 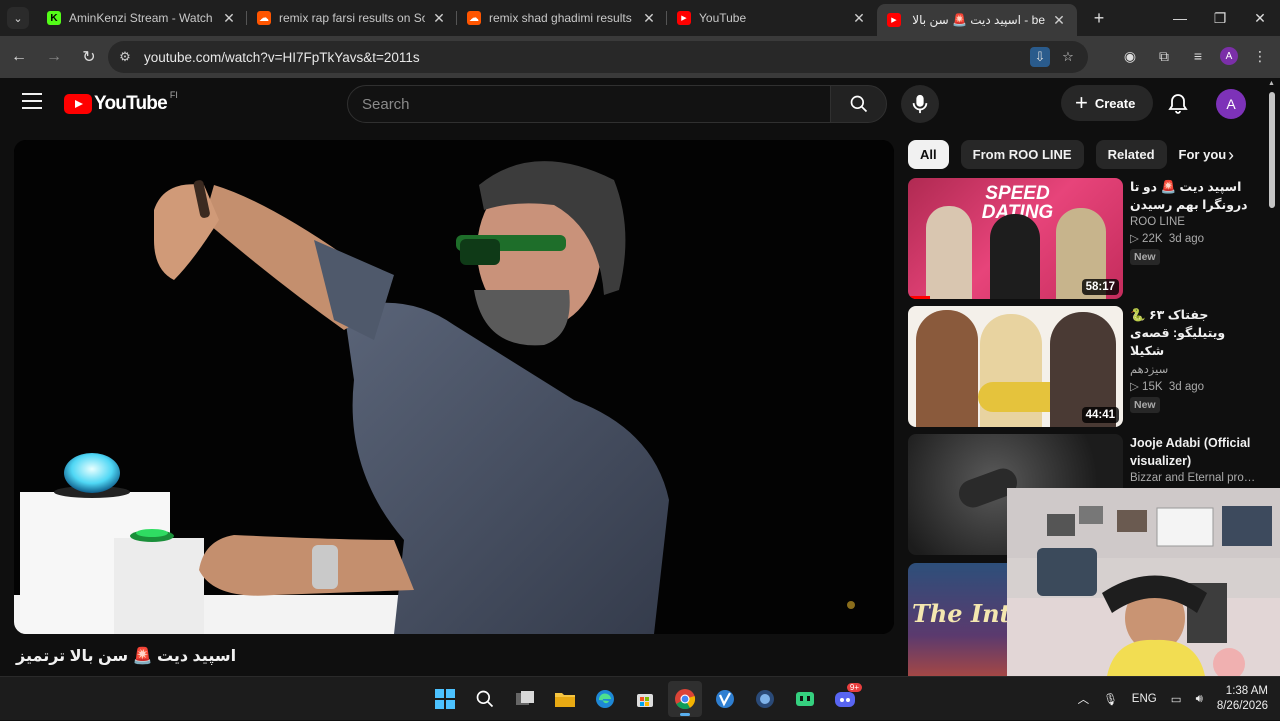 I want to click on search-input, so click(x=596, y=104).